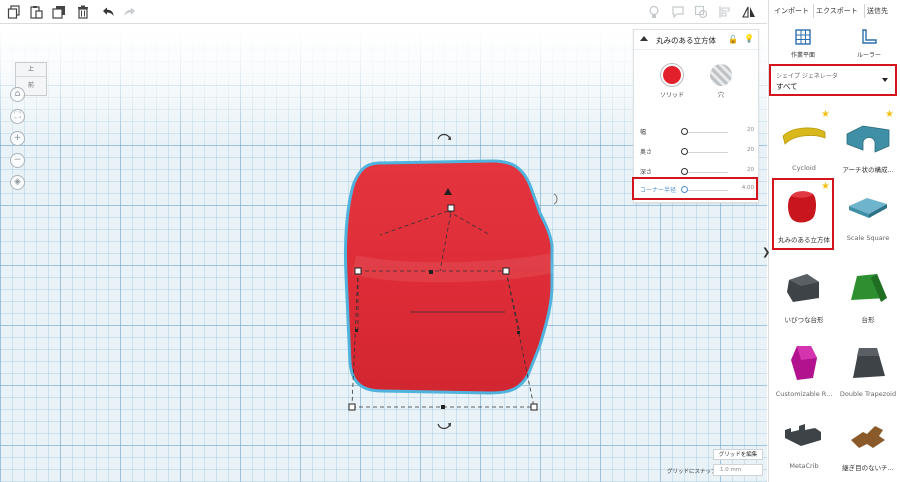 Image resolution: width=900 pixels, height=482 pixels. I want to click on param-width: 幅 20, so click(697, 132).